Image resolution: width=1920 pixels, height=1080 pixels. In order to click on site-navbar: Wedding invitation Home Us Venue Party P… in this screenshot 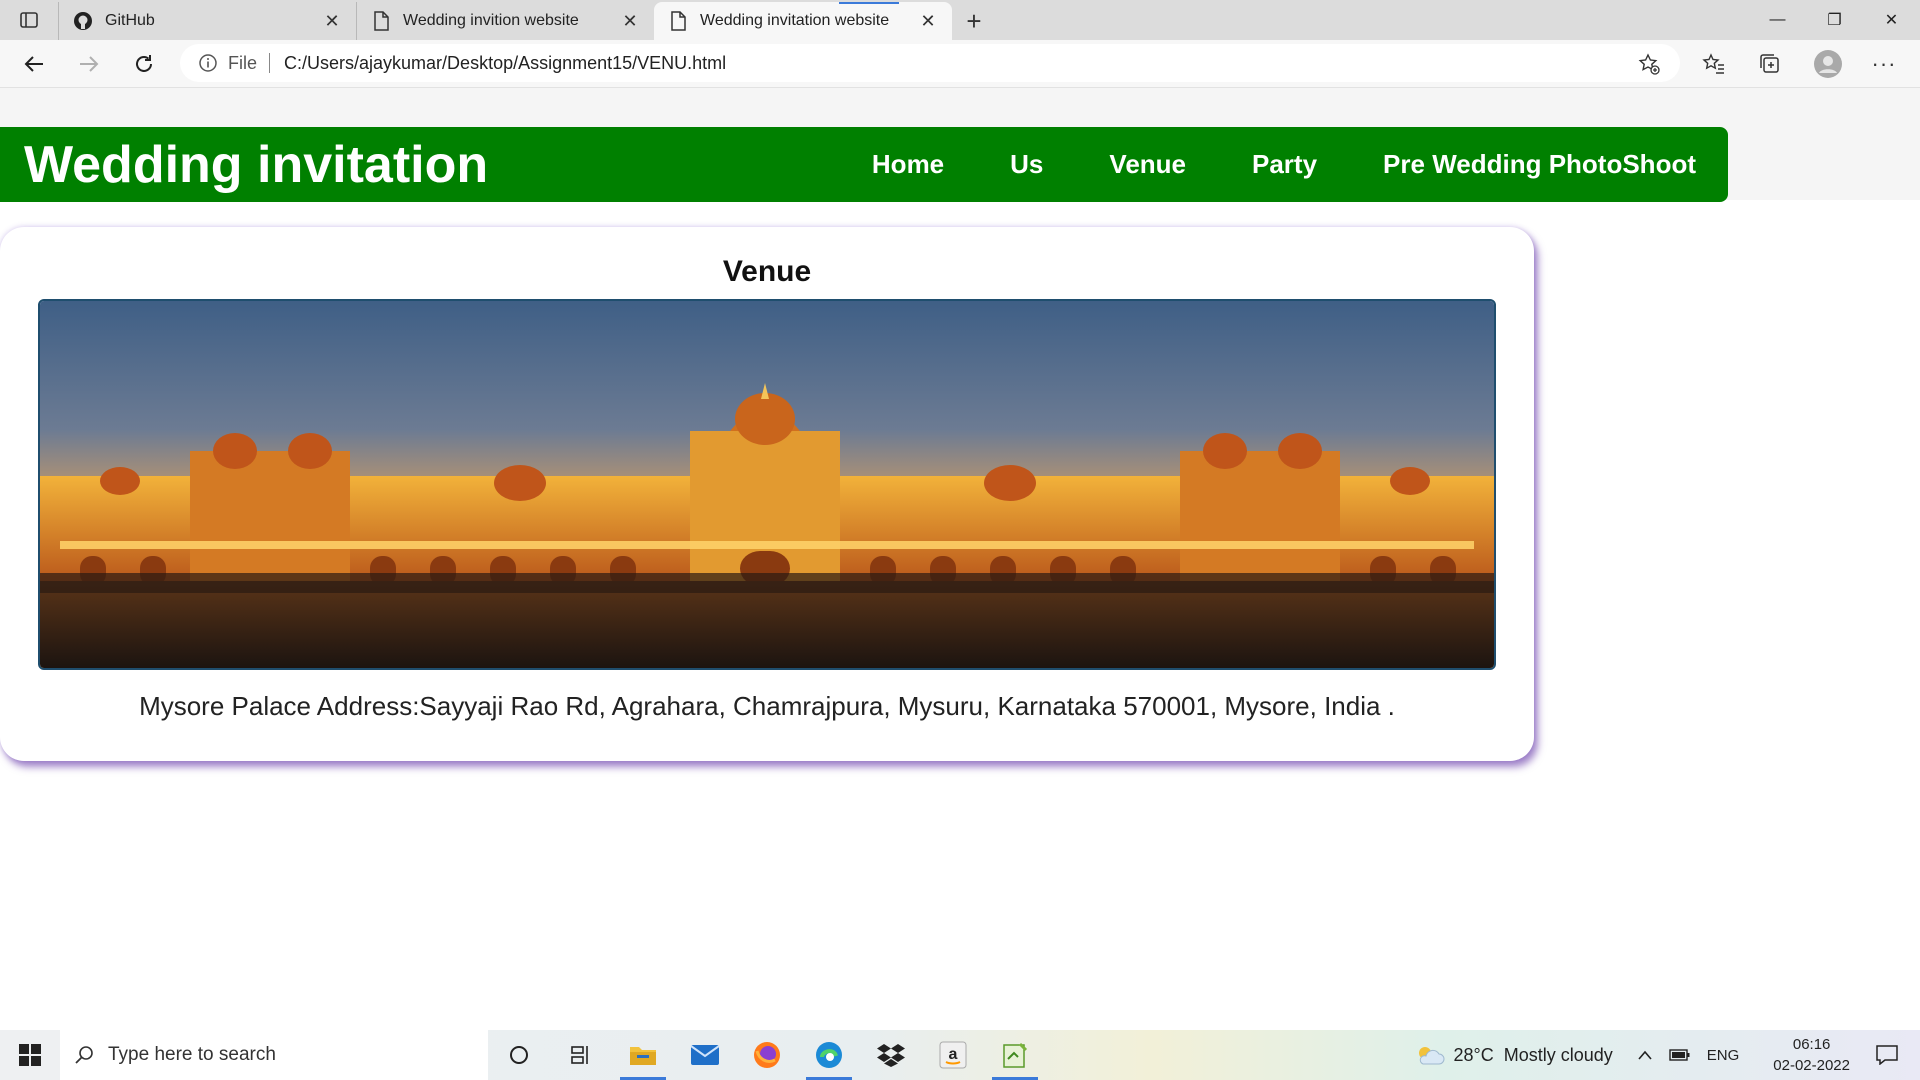, I will do `click(864, 164)`.